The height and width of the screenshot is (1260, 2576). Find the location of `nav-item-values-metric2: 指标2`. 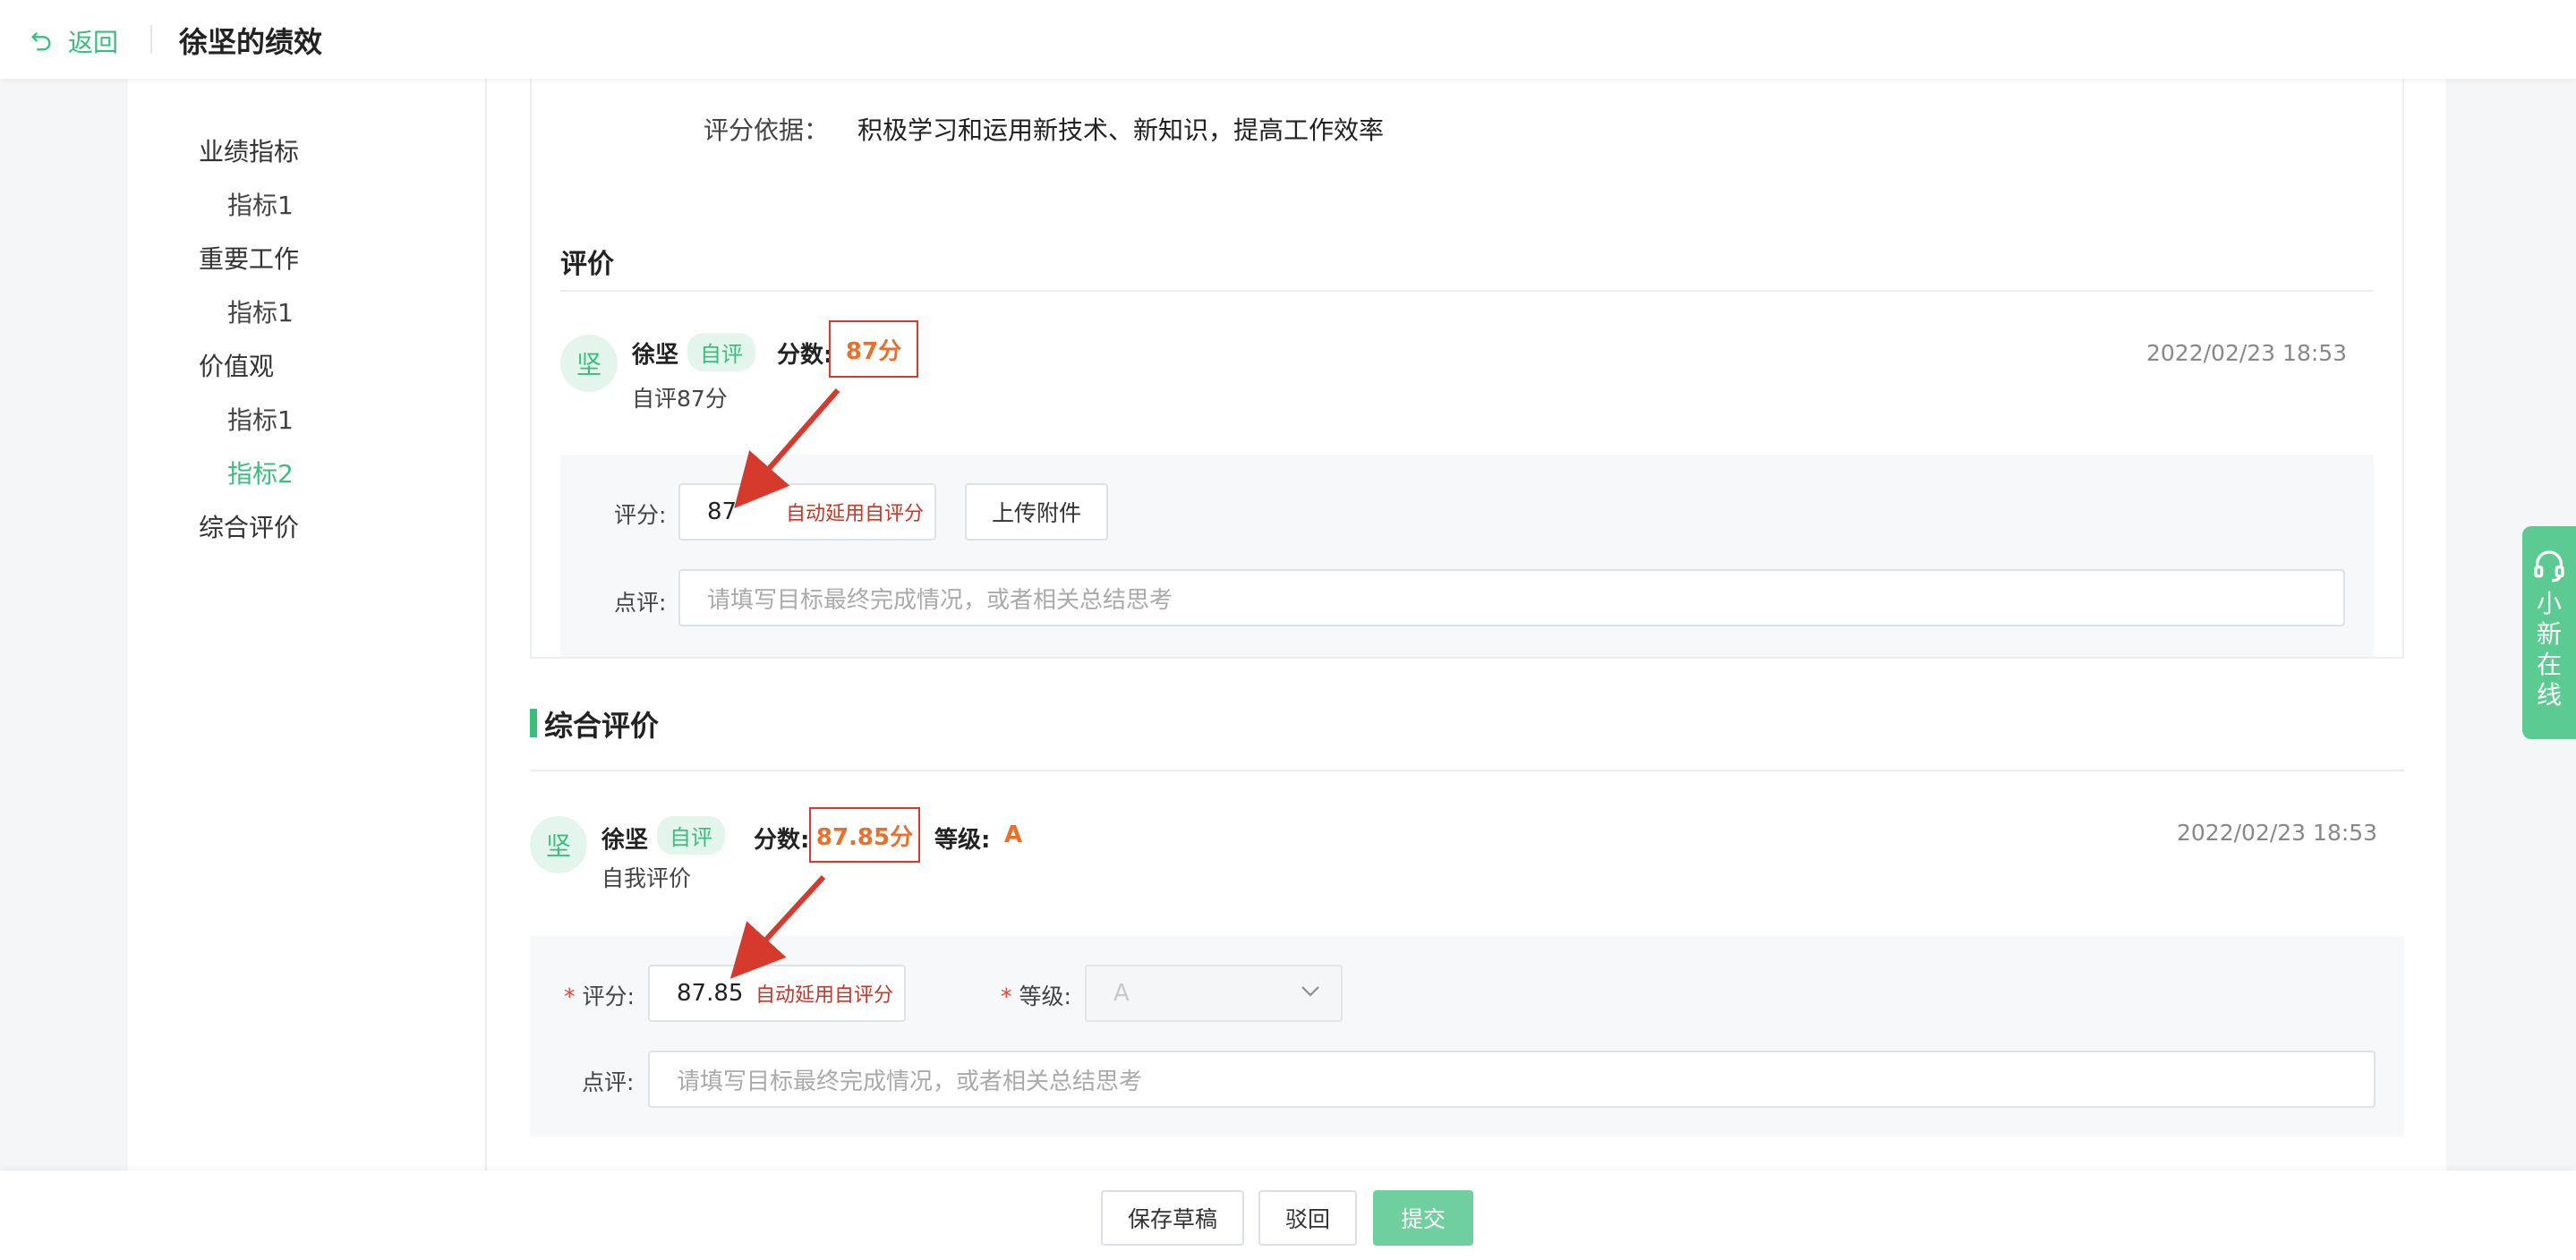

nav-item-values-metric2: 指标2 is located at coordinates (260, 472).